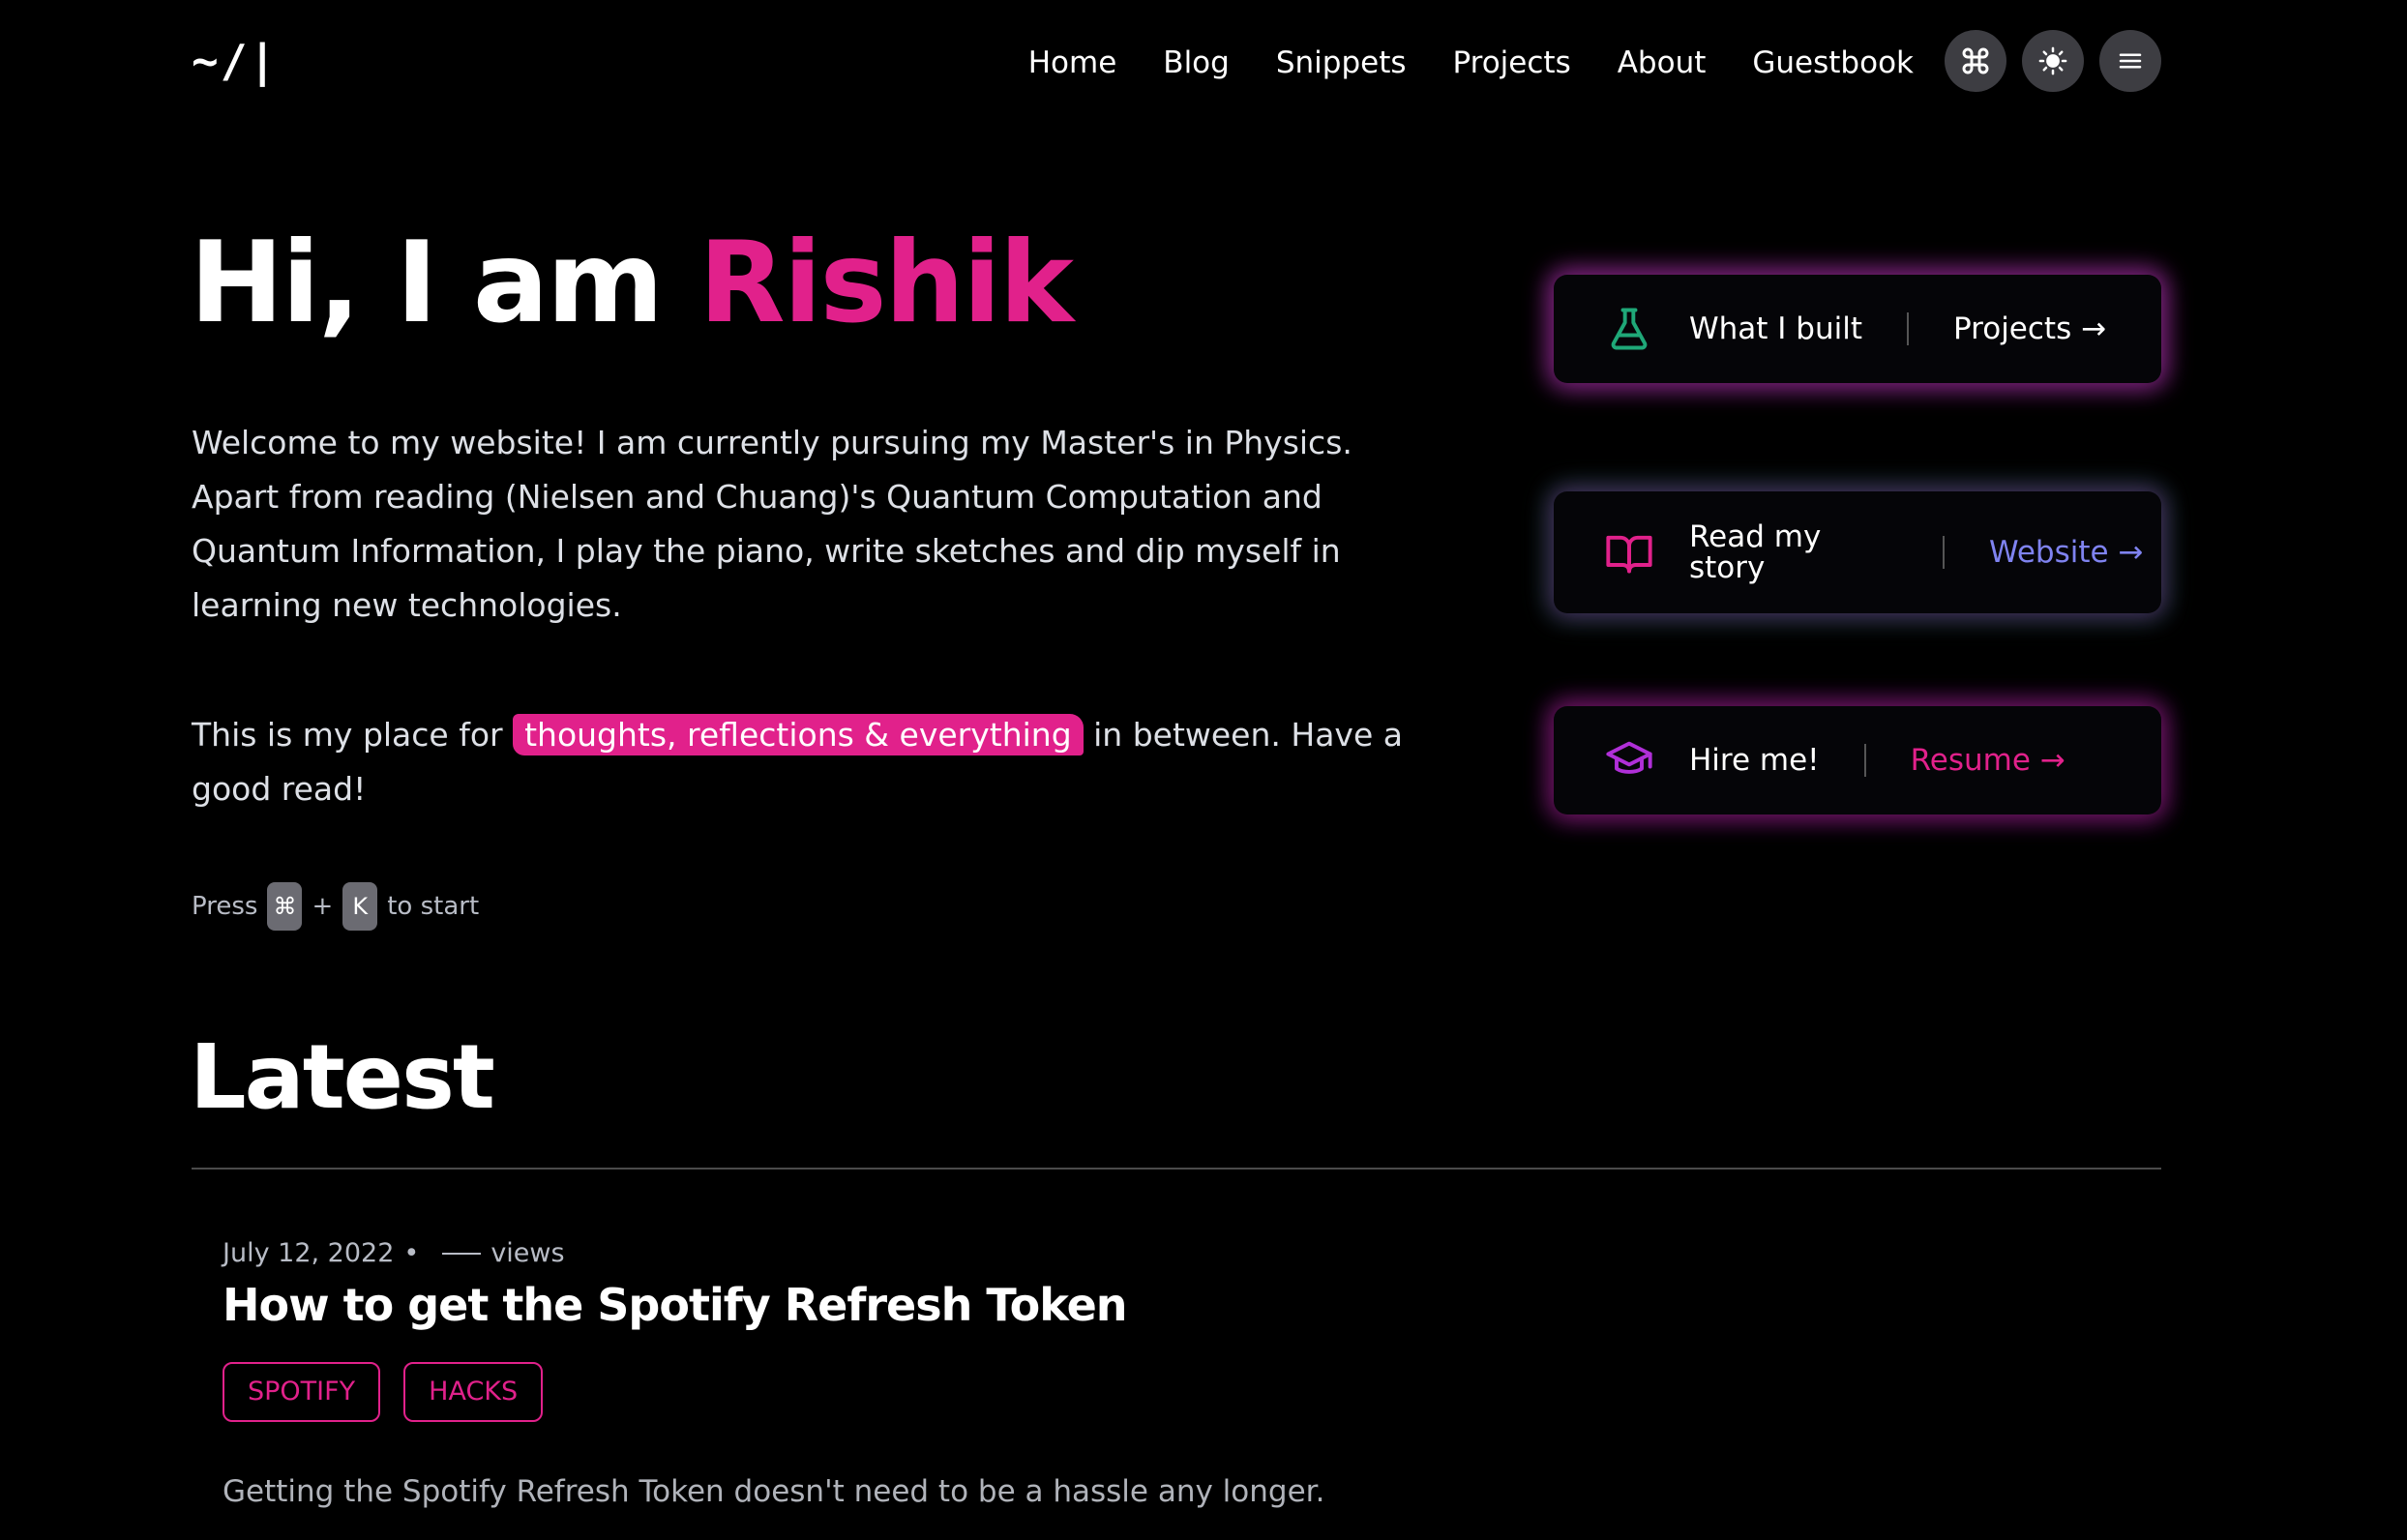 Image resolution: width=2407 pixels, height=1540 pixels. I want to click on flask-icon, so click(1629, 329).